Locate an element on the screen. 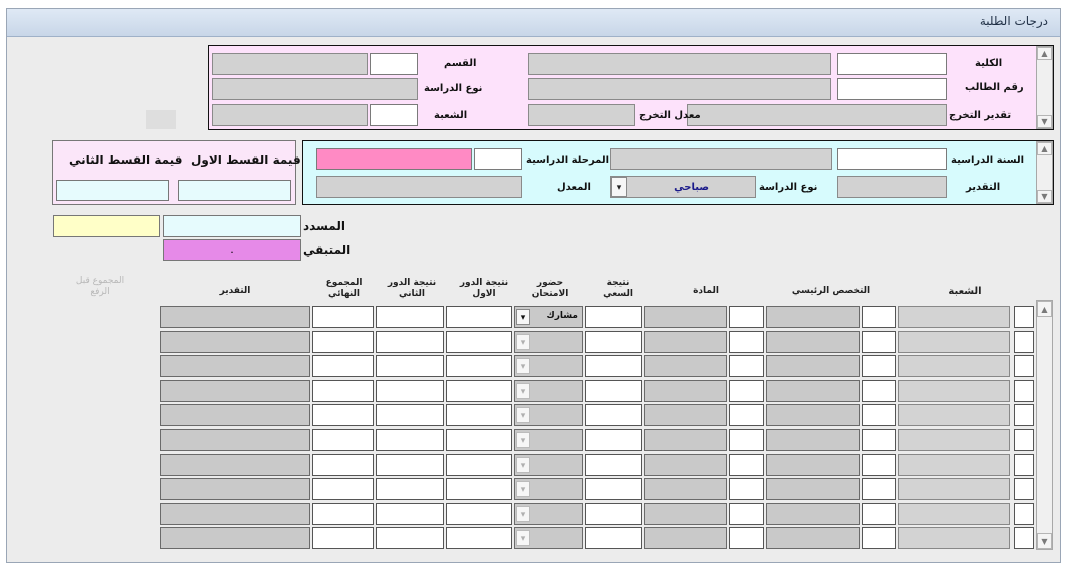 This screenshot has width=1067, height=567. department-code-field is located at coordinates (394, 64).